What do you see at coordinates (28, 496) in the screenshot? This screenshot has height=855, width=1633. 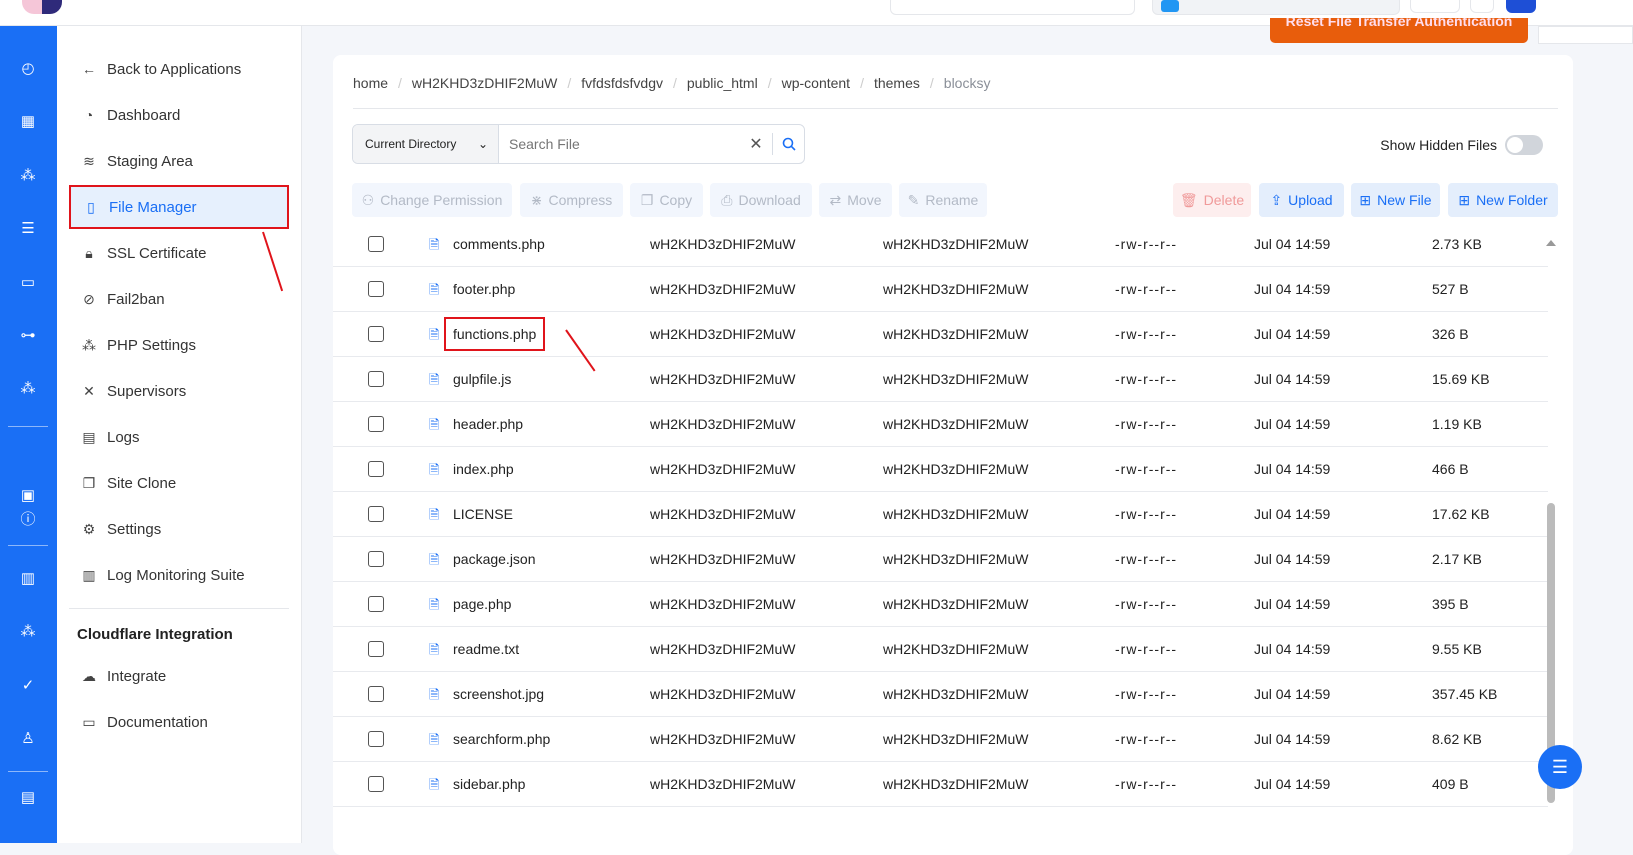 I see `billing-icon: ▣` at bounding box center [28, 496].